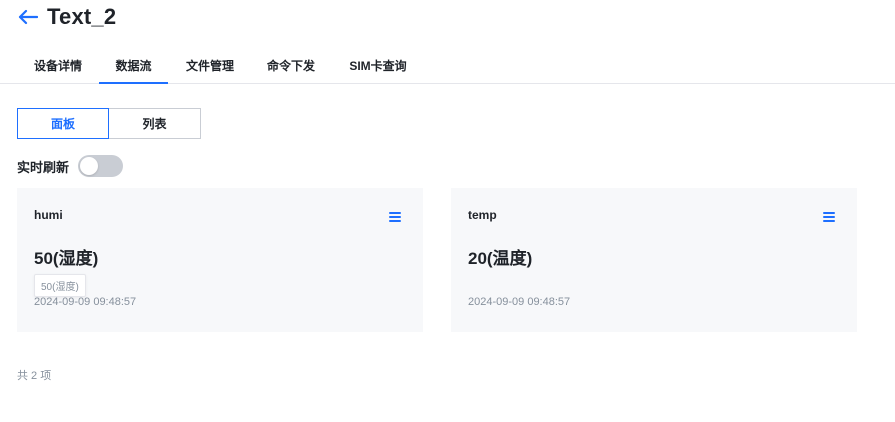 The height and width of the screenshot is (422, 895). Describe the element at coordinates (447, 67) in the screenshot. I see `tab-bar: 设备详情 数据流 文件管理 命令下发 SIM卡查询` at that location.